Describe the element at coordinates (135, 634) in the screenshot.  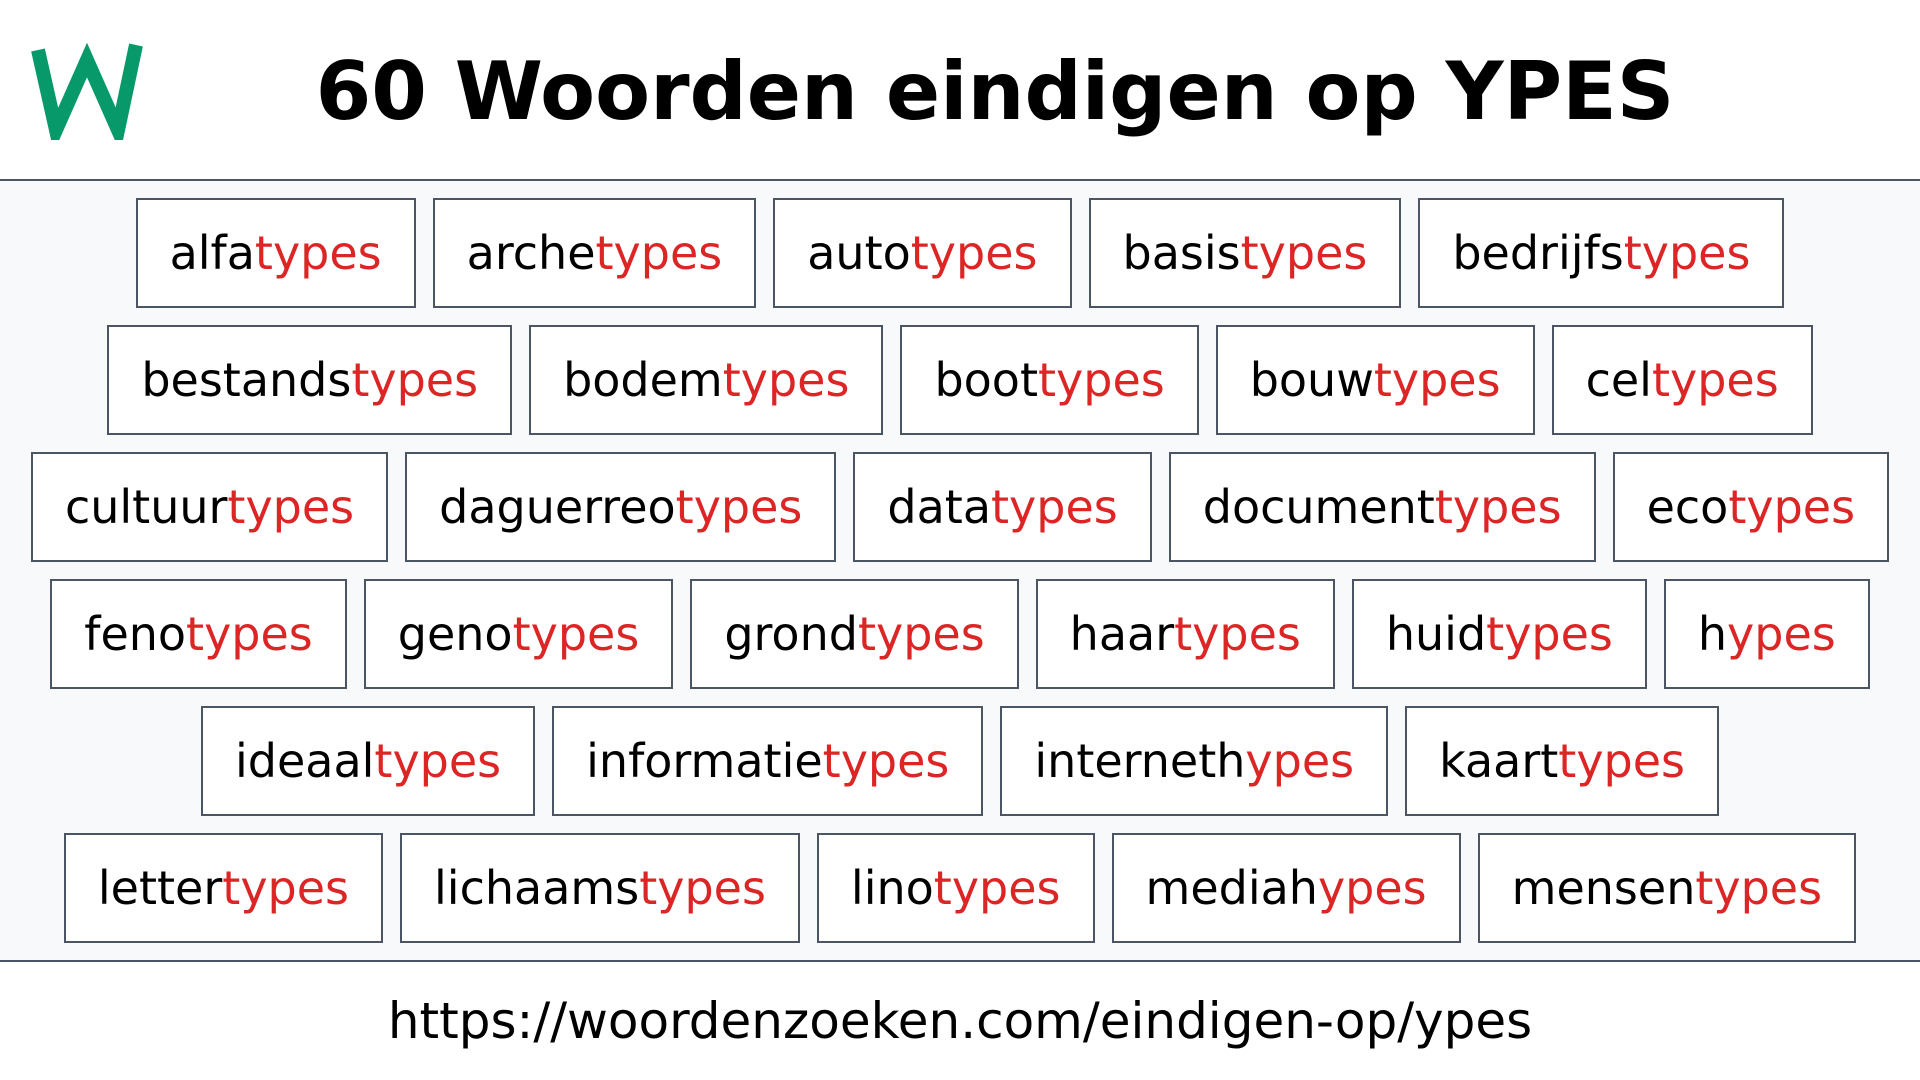
I see `word-stem: feno` at that location.